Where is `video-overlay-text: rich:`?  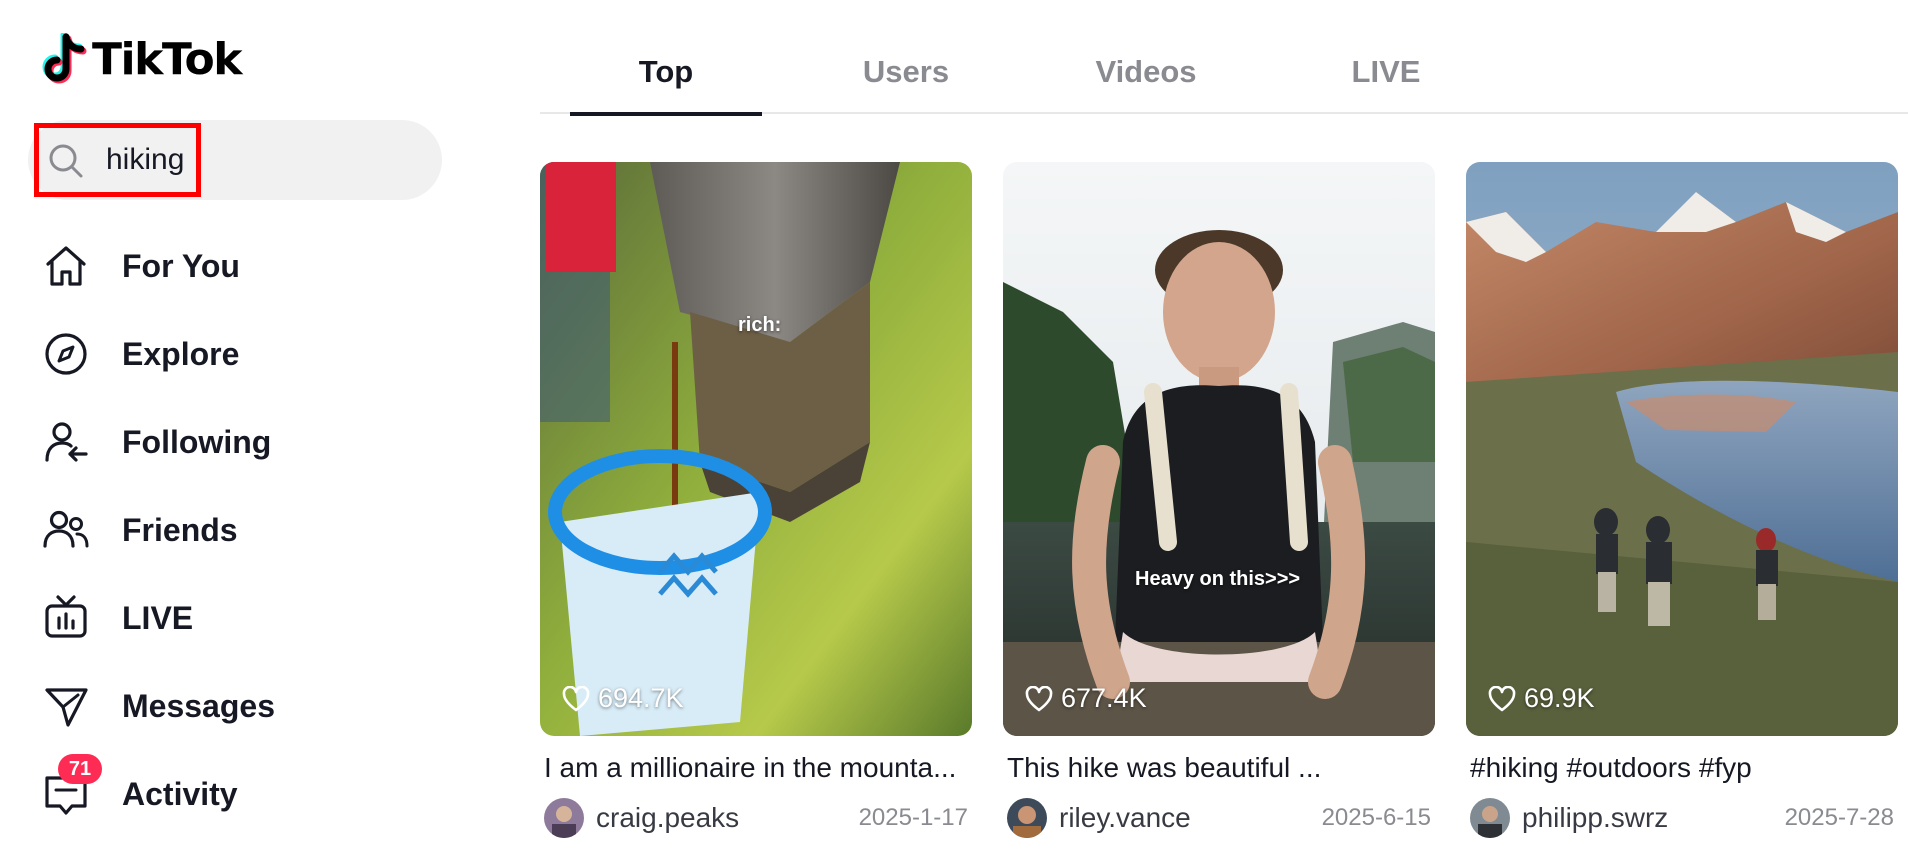
video-overlay-text: rich: is located at coordinates (760, 325).